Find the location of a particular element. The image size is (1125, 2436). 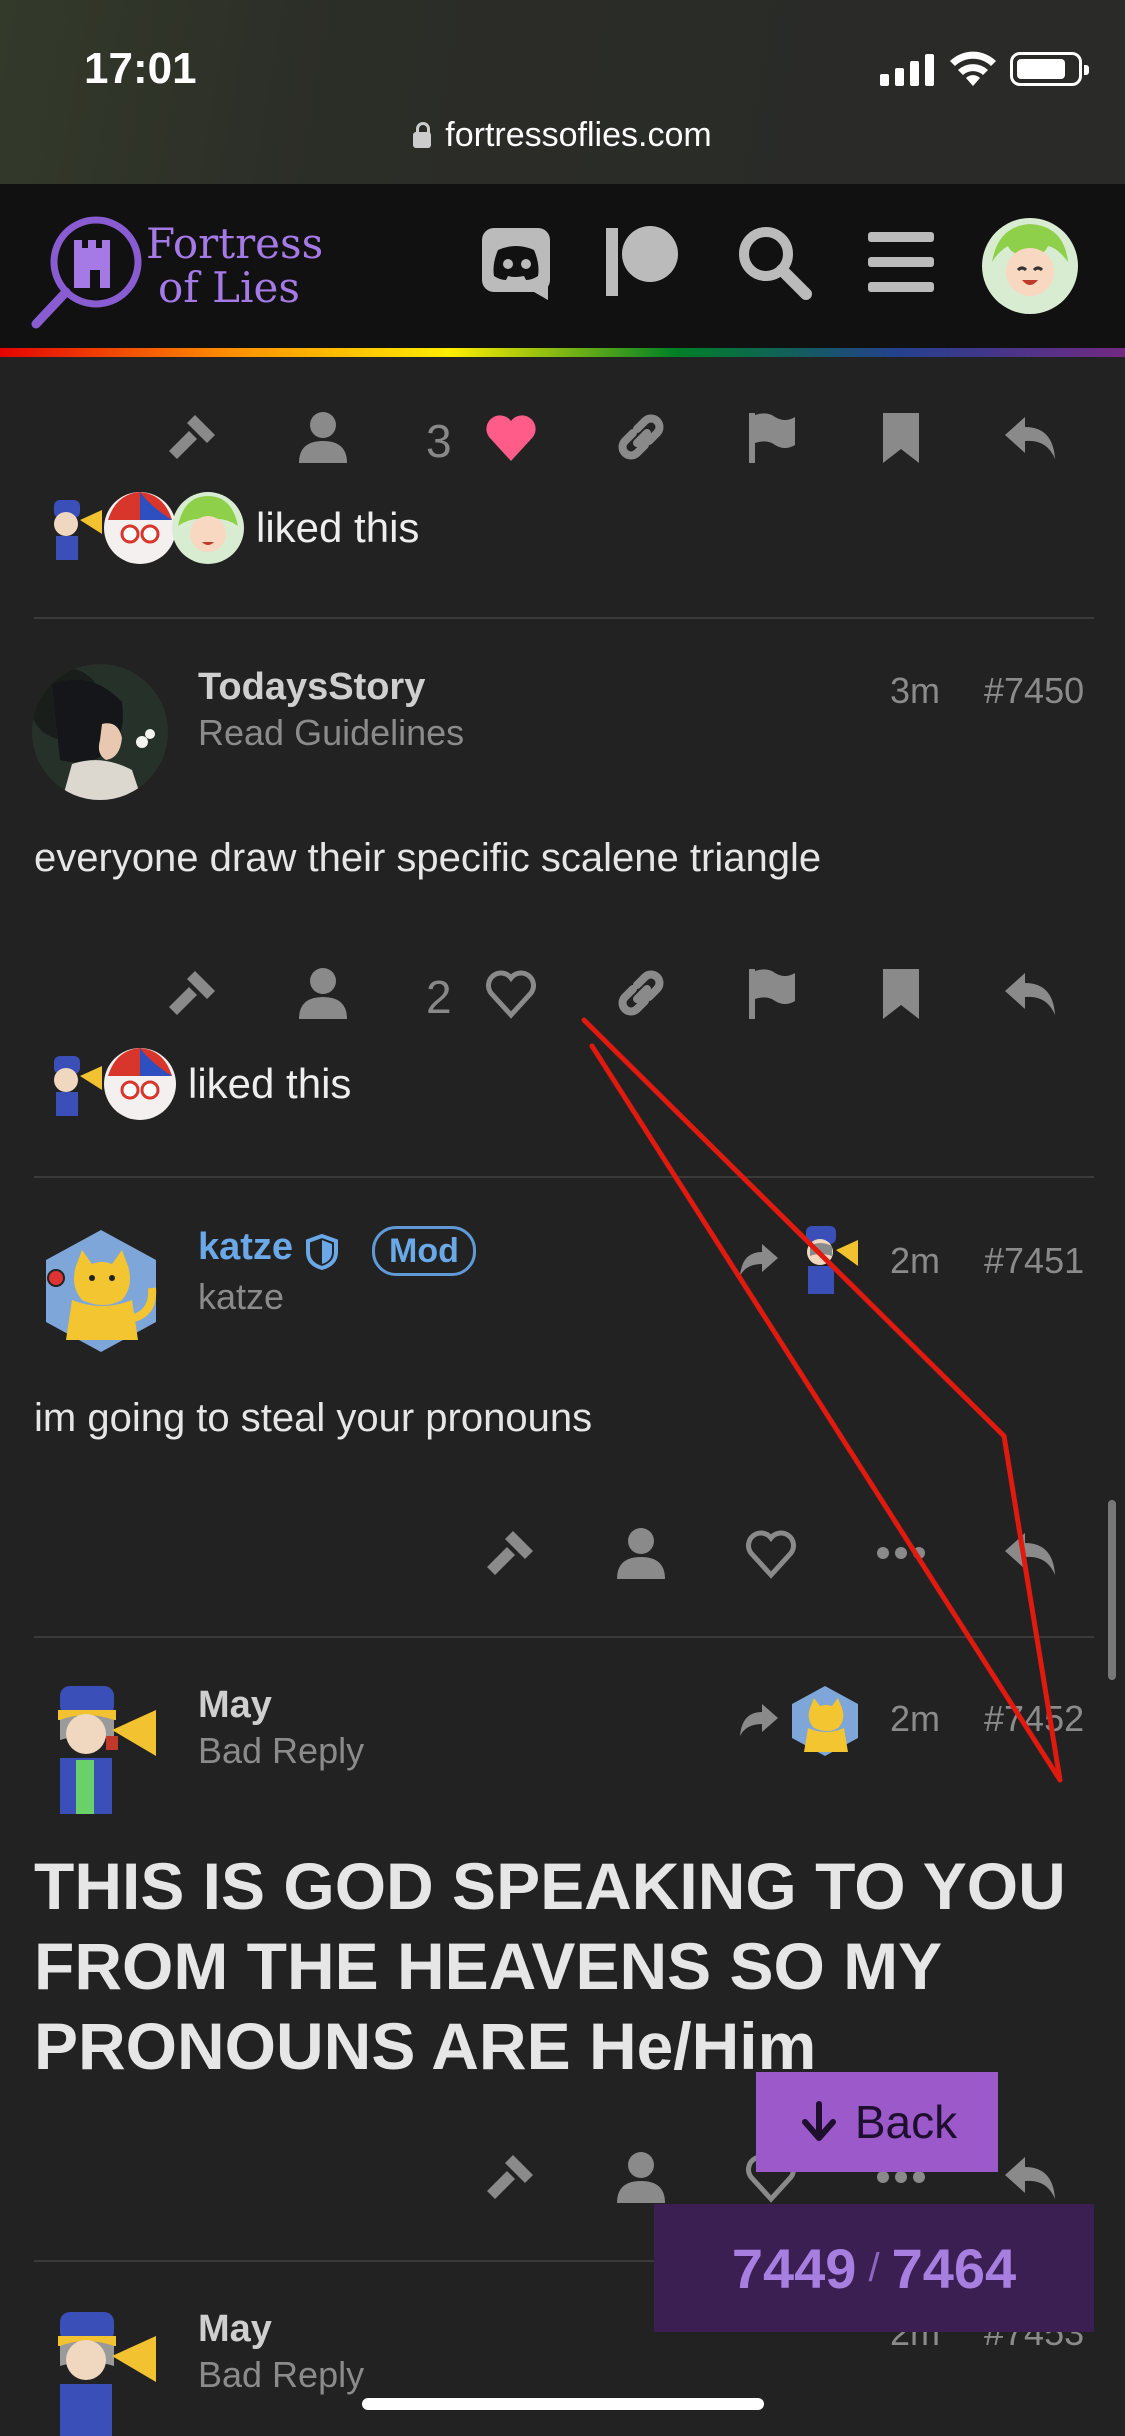

topic-progress: 7449 / 7464 is located at coordinates (874, 2268).